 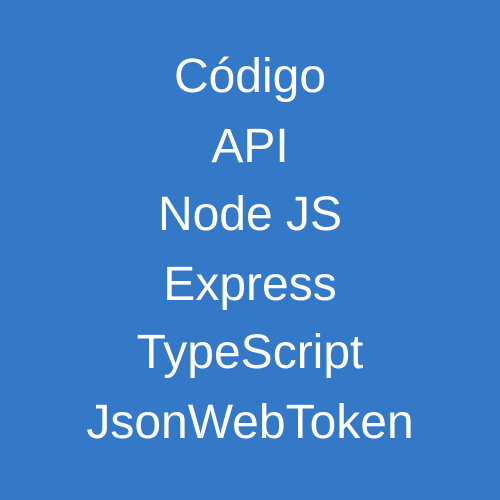 I want to click on text-line-typescript: TypeScript, so click(x=250, y=352).